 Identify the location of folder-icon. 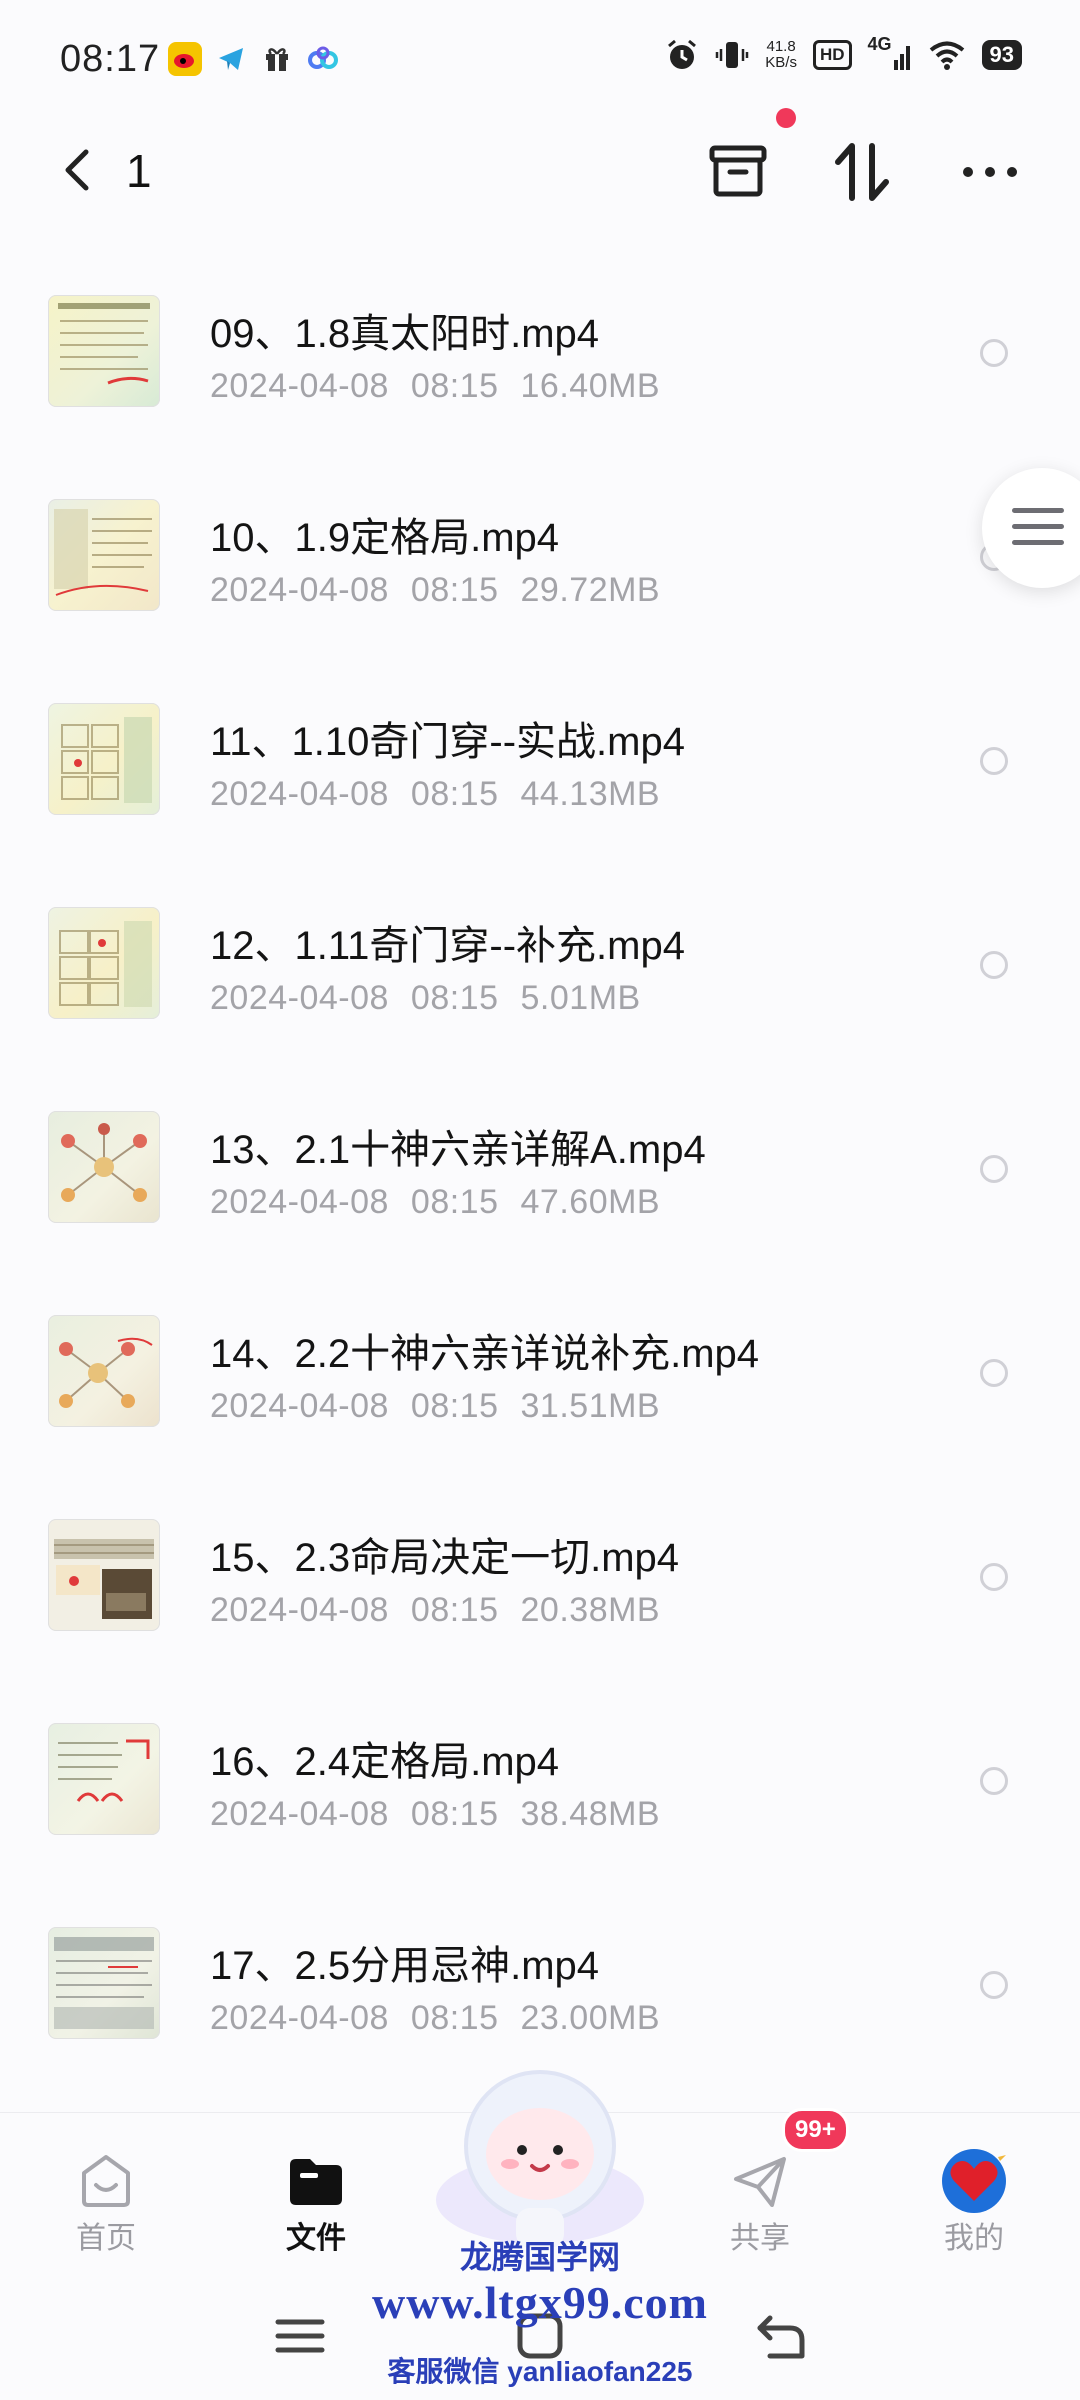
(316, 2182).